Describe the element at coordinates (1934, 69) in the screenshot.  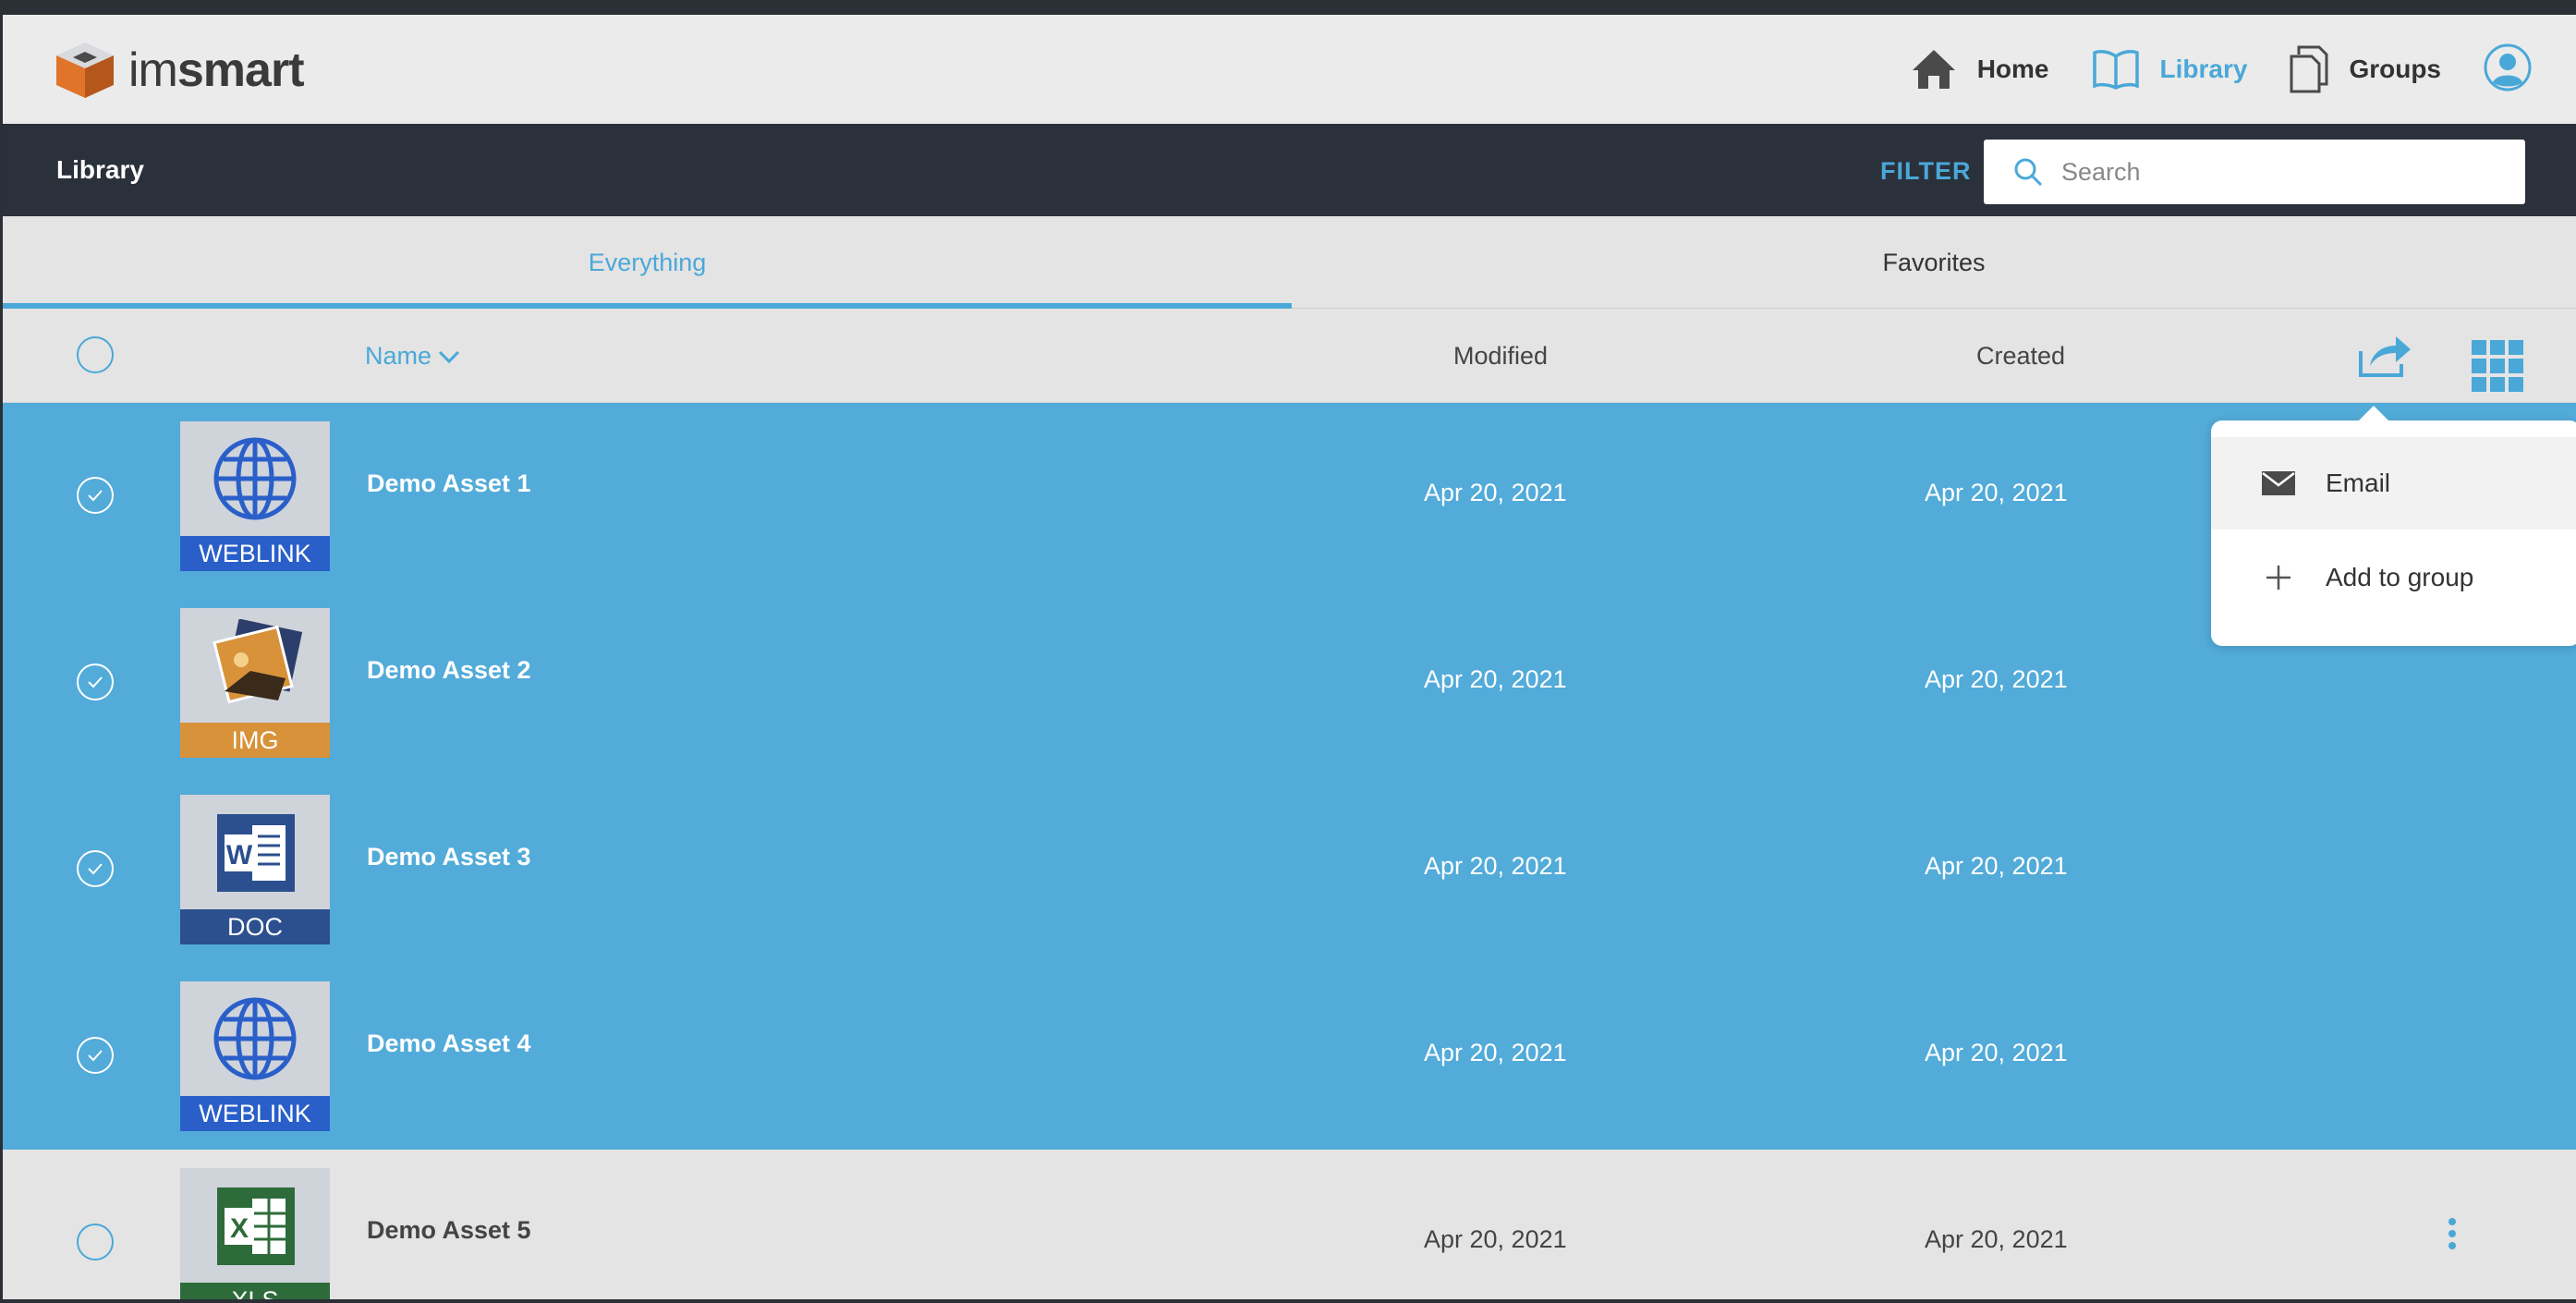
I see `home-icon` at that location.